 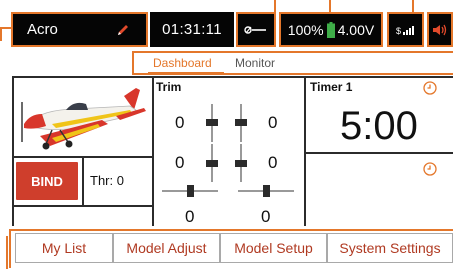 I want to click on volume-box, so click(x=440, y=29).